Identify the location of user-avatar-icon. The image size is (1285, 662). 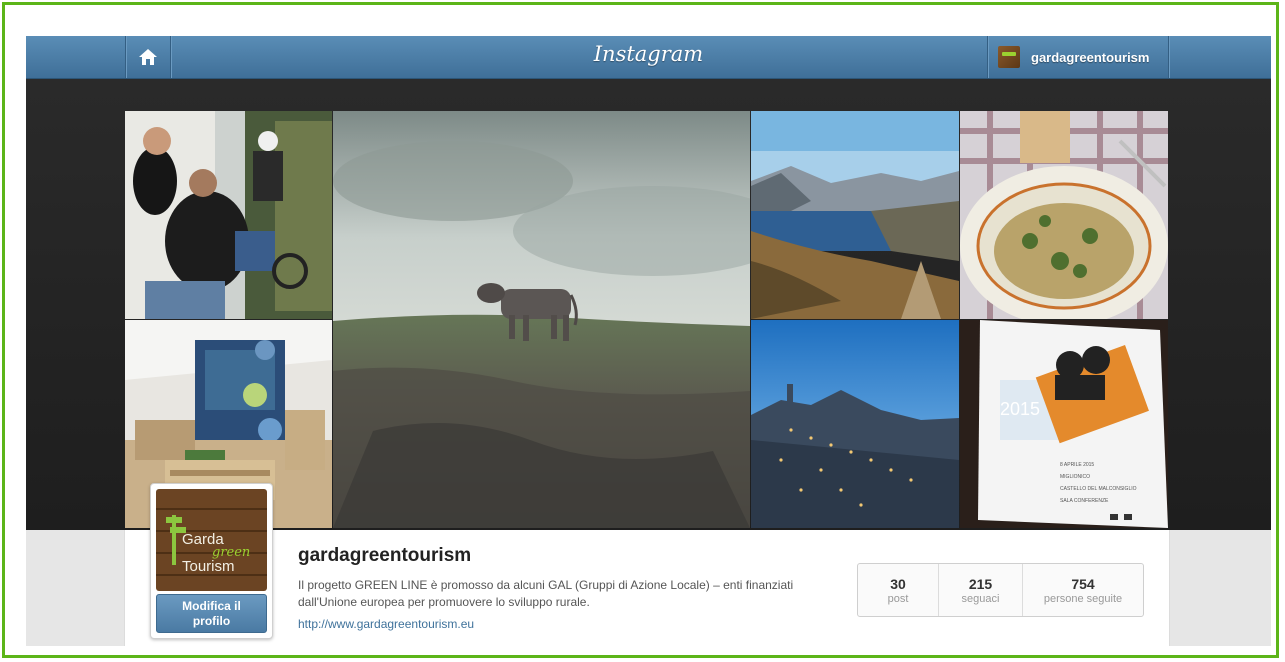
(1009, 57).